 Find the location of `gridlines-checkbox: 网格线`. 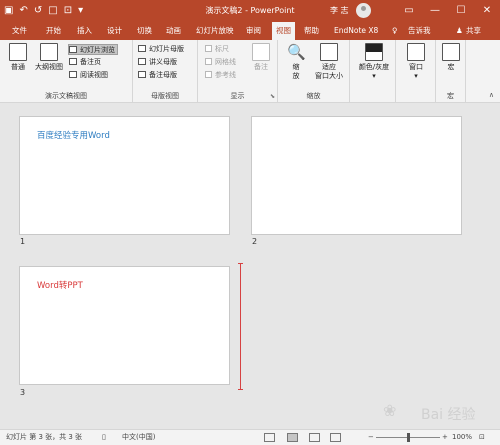

gridlines-checkbox: 网格线 is located at coordinates (220, 62).